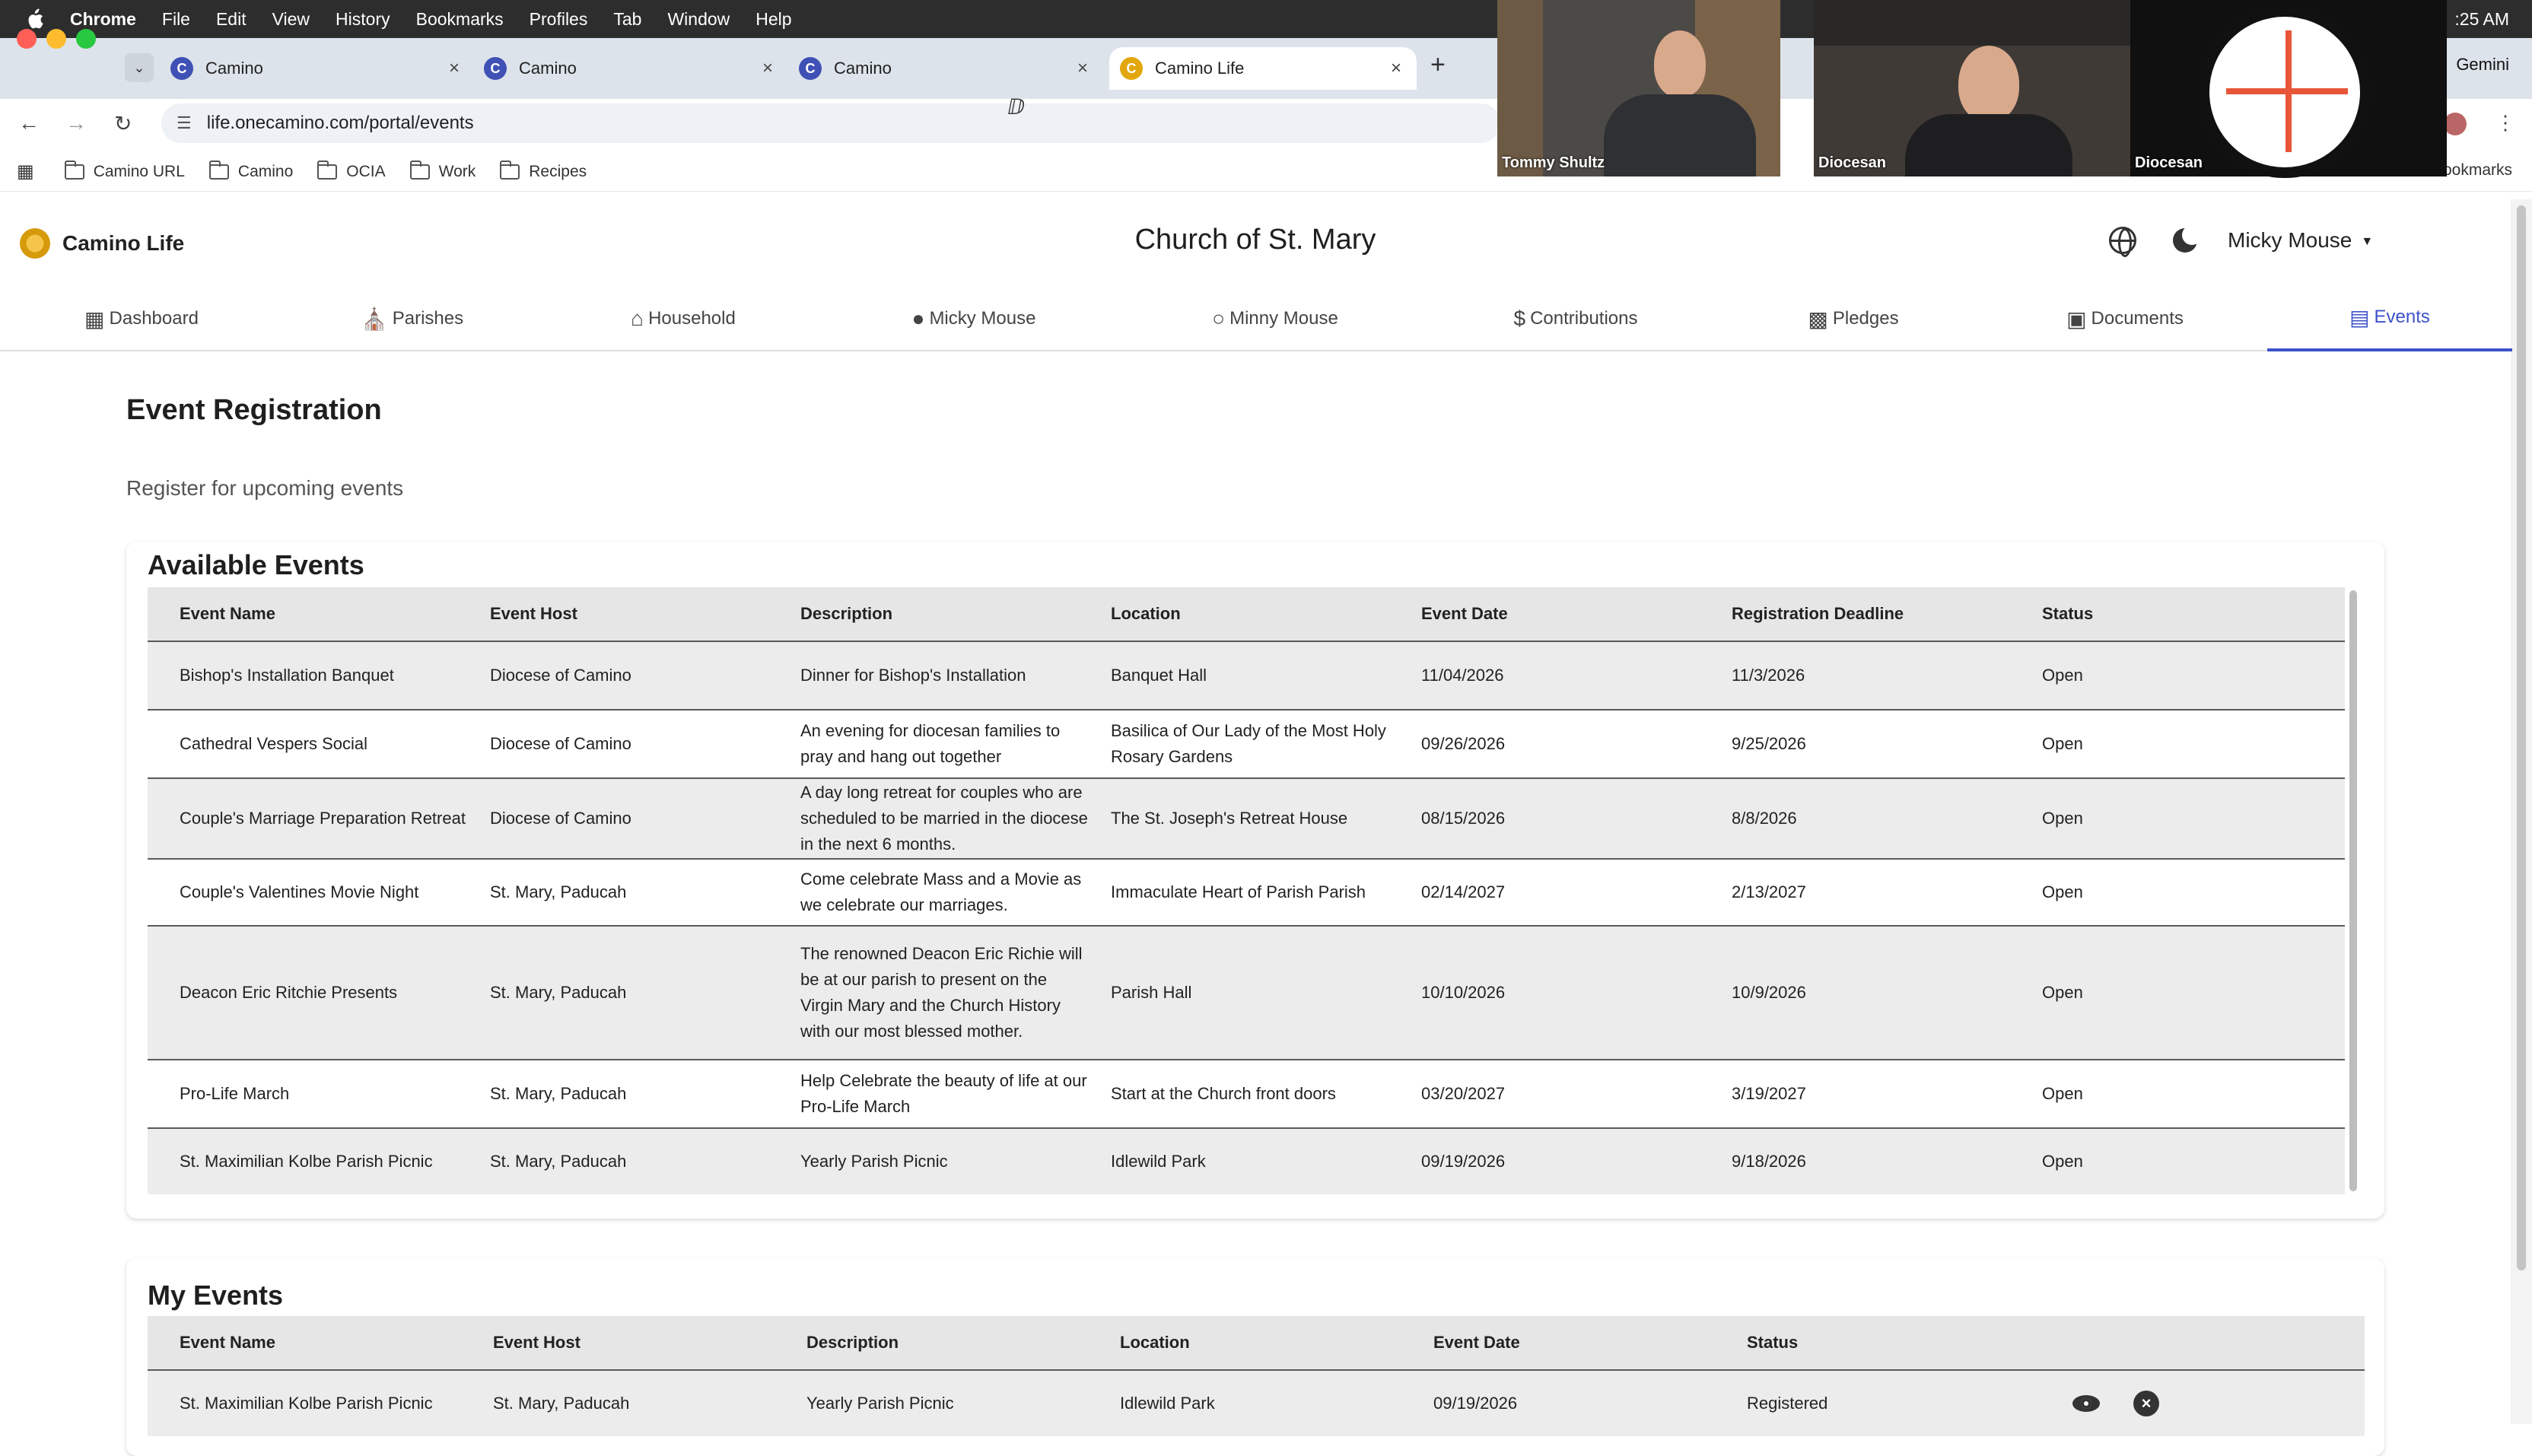 The height and width of the screenshot is (1456, 2532). Describe the element at coordinates (25, 172) in the screenshot. I see `apps-grid-icon: ▦` at that location.